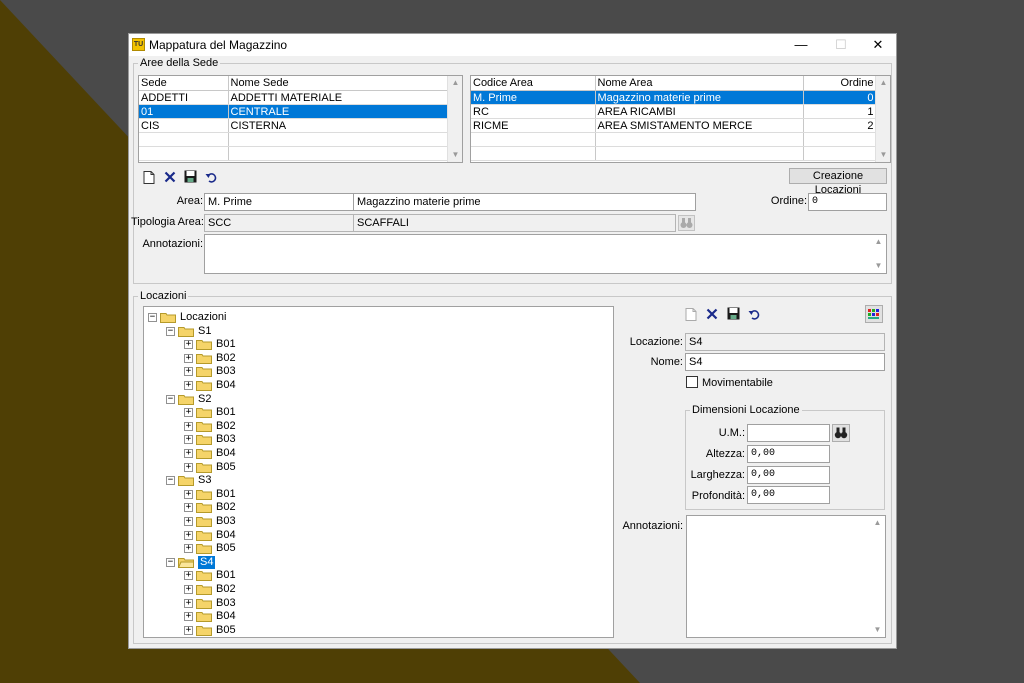  I want to click on maximize-button: ☐, so click(841, 45).